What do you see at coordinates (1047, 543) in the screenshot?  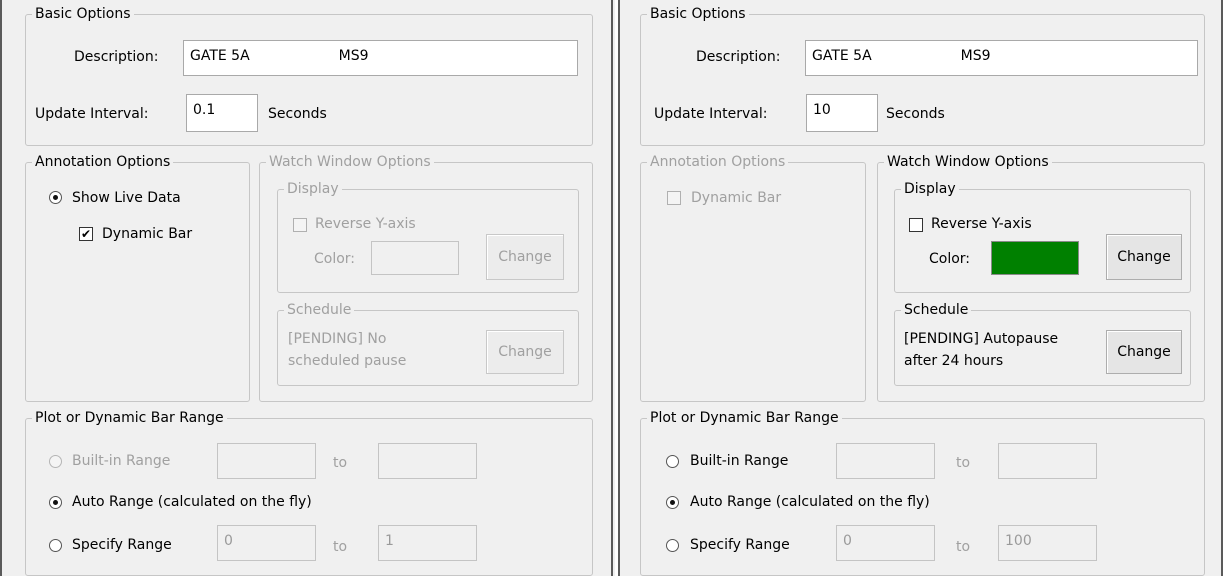 I see `specify-range-to-input: 100` at bounding box center [1047, 543].